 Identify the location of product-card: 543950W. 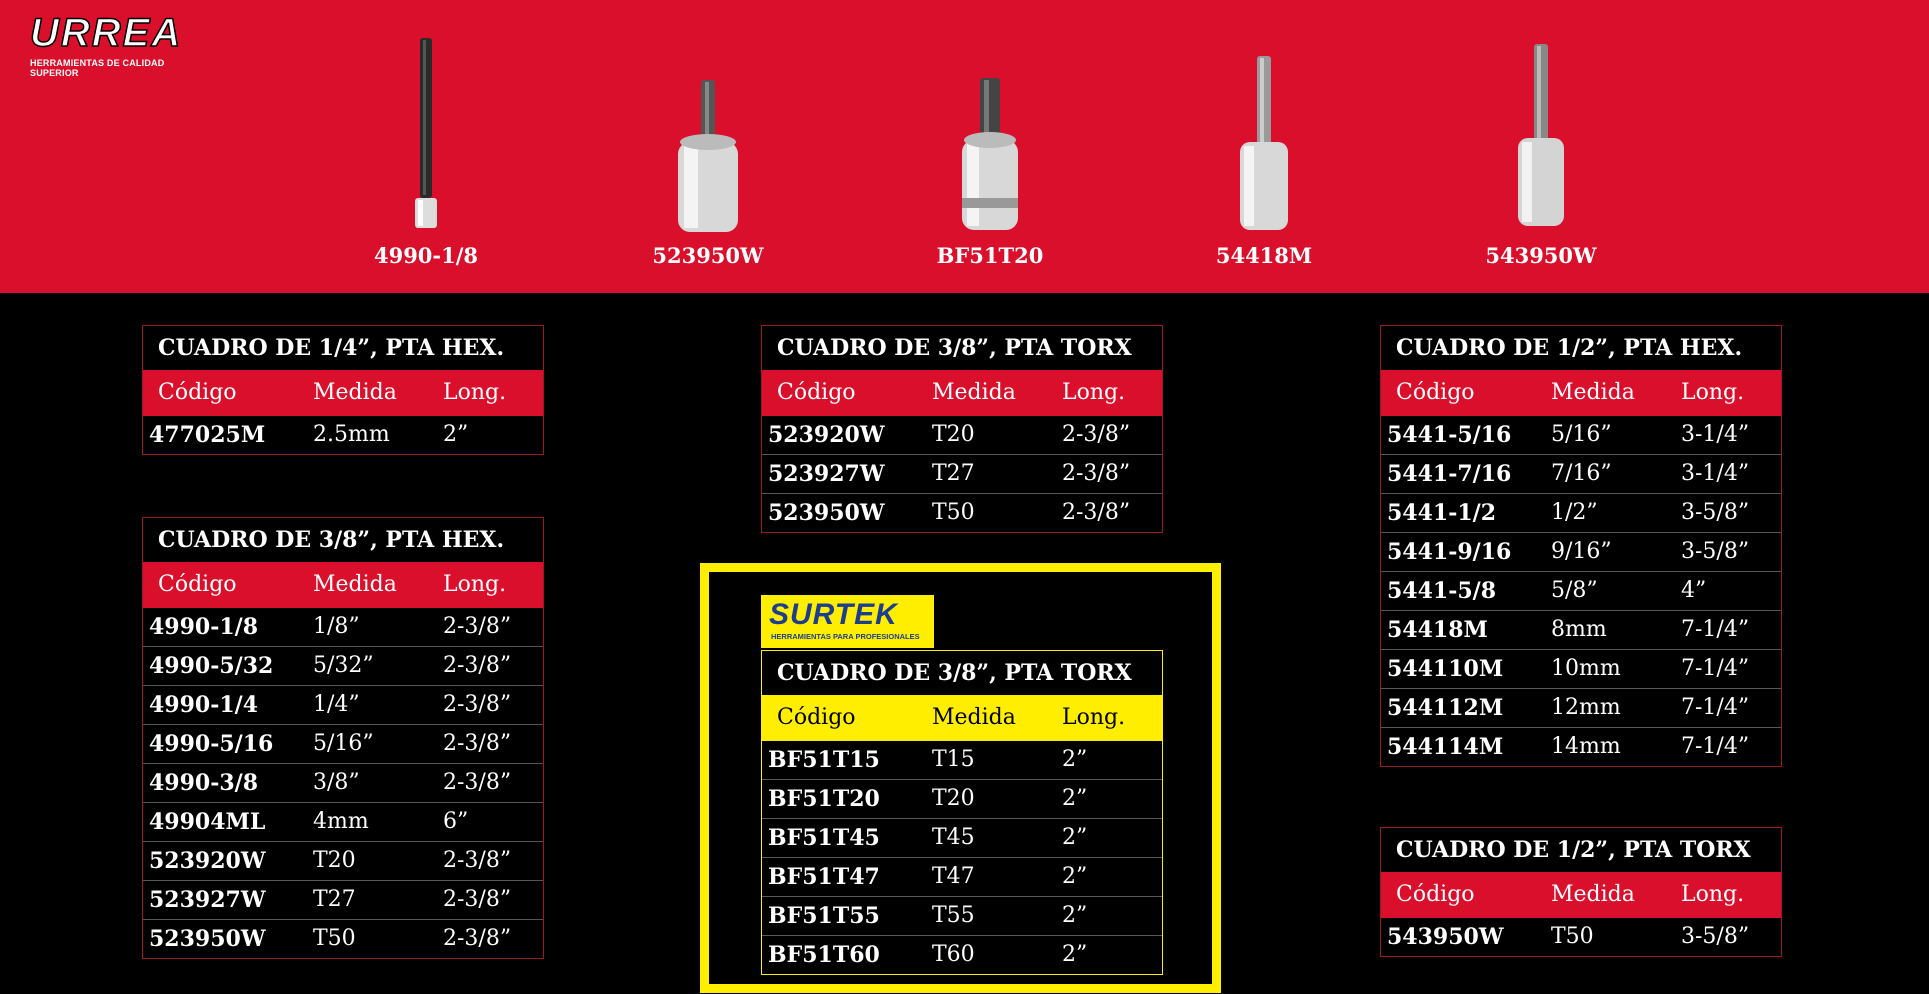
(1541, 155).